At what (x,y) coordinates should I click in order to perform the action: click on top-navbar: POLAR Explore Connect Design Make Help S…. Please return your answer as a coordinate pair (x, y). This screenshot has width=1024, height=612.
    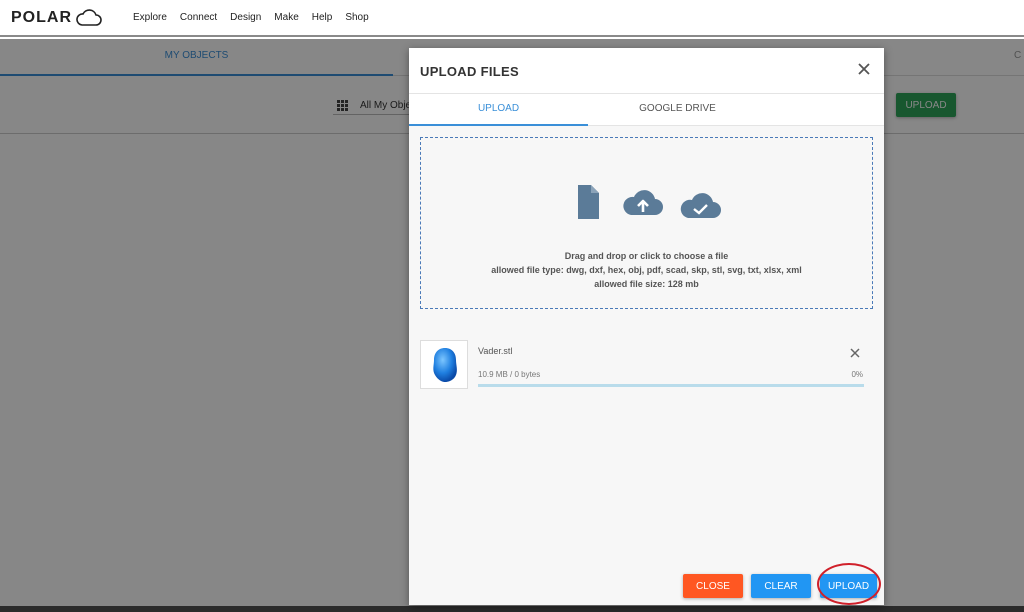
    Looking at the image, I should click on (512, 18).